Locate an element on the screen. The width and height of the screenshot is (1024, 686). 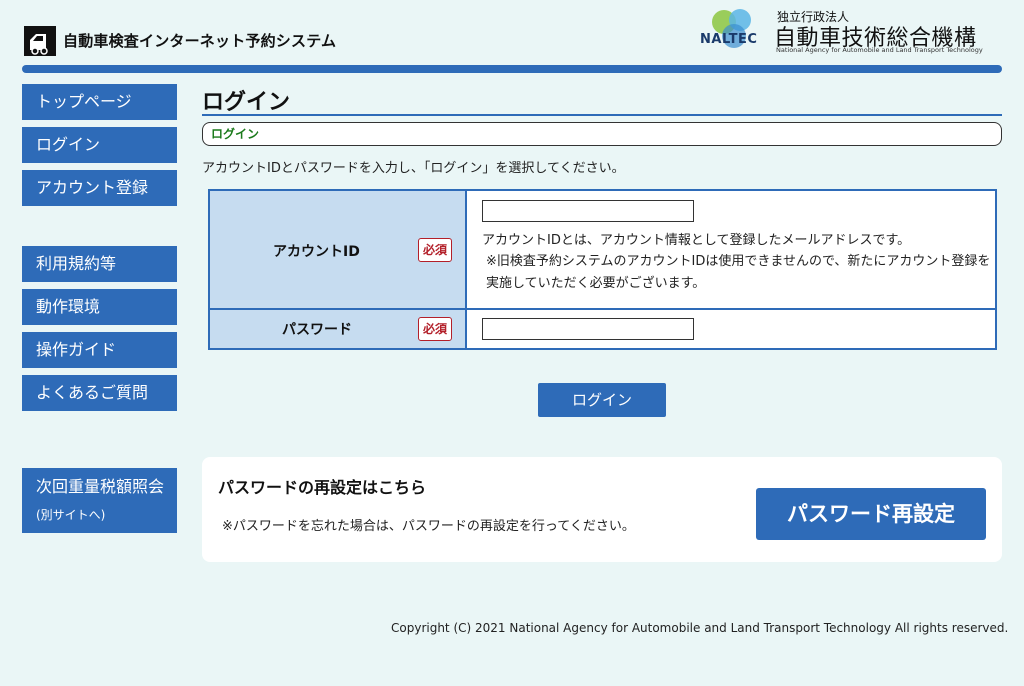
account-id-label-cell: アカウントID 必須 is located at coordinates (338, 249).